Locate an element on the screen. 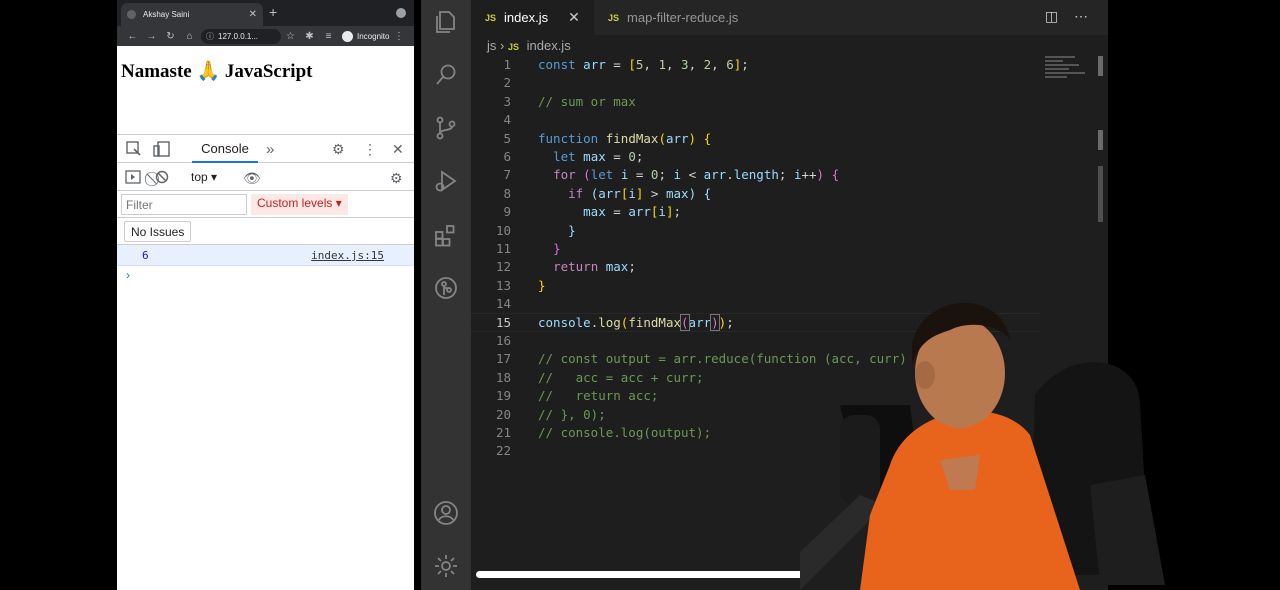  split-editor-icon: ◫ is located at coordinates (1051, 16).